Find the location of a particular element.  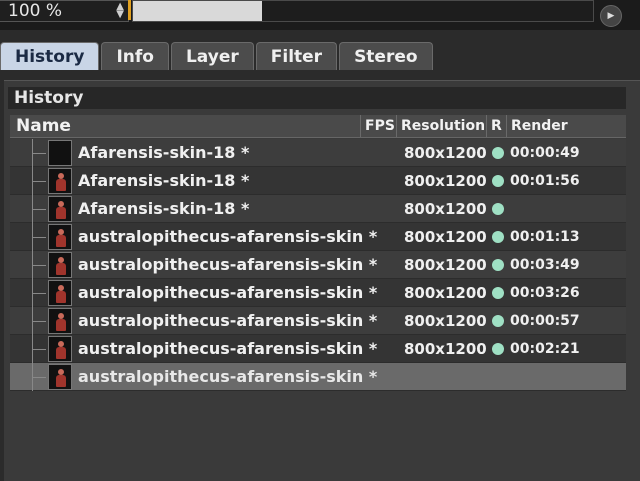

play-icon: ▶ is located at coordinates (611, 16).